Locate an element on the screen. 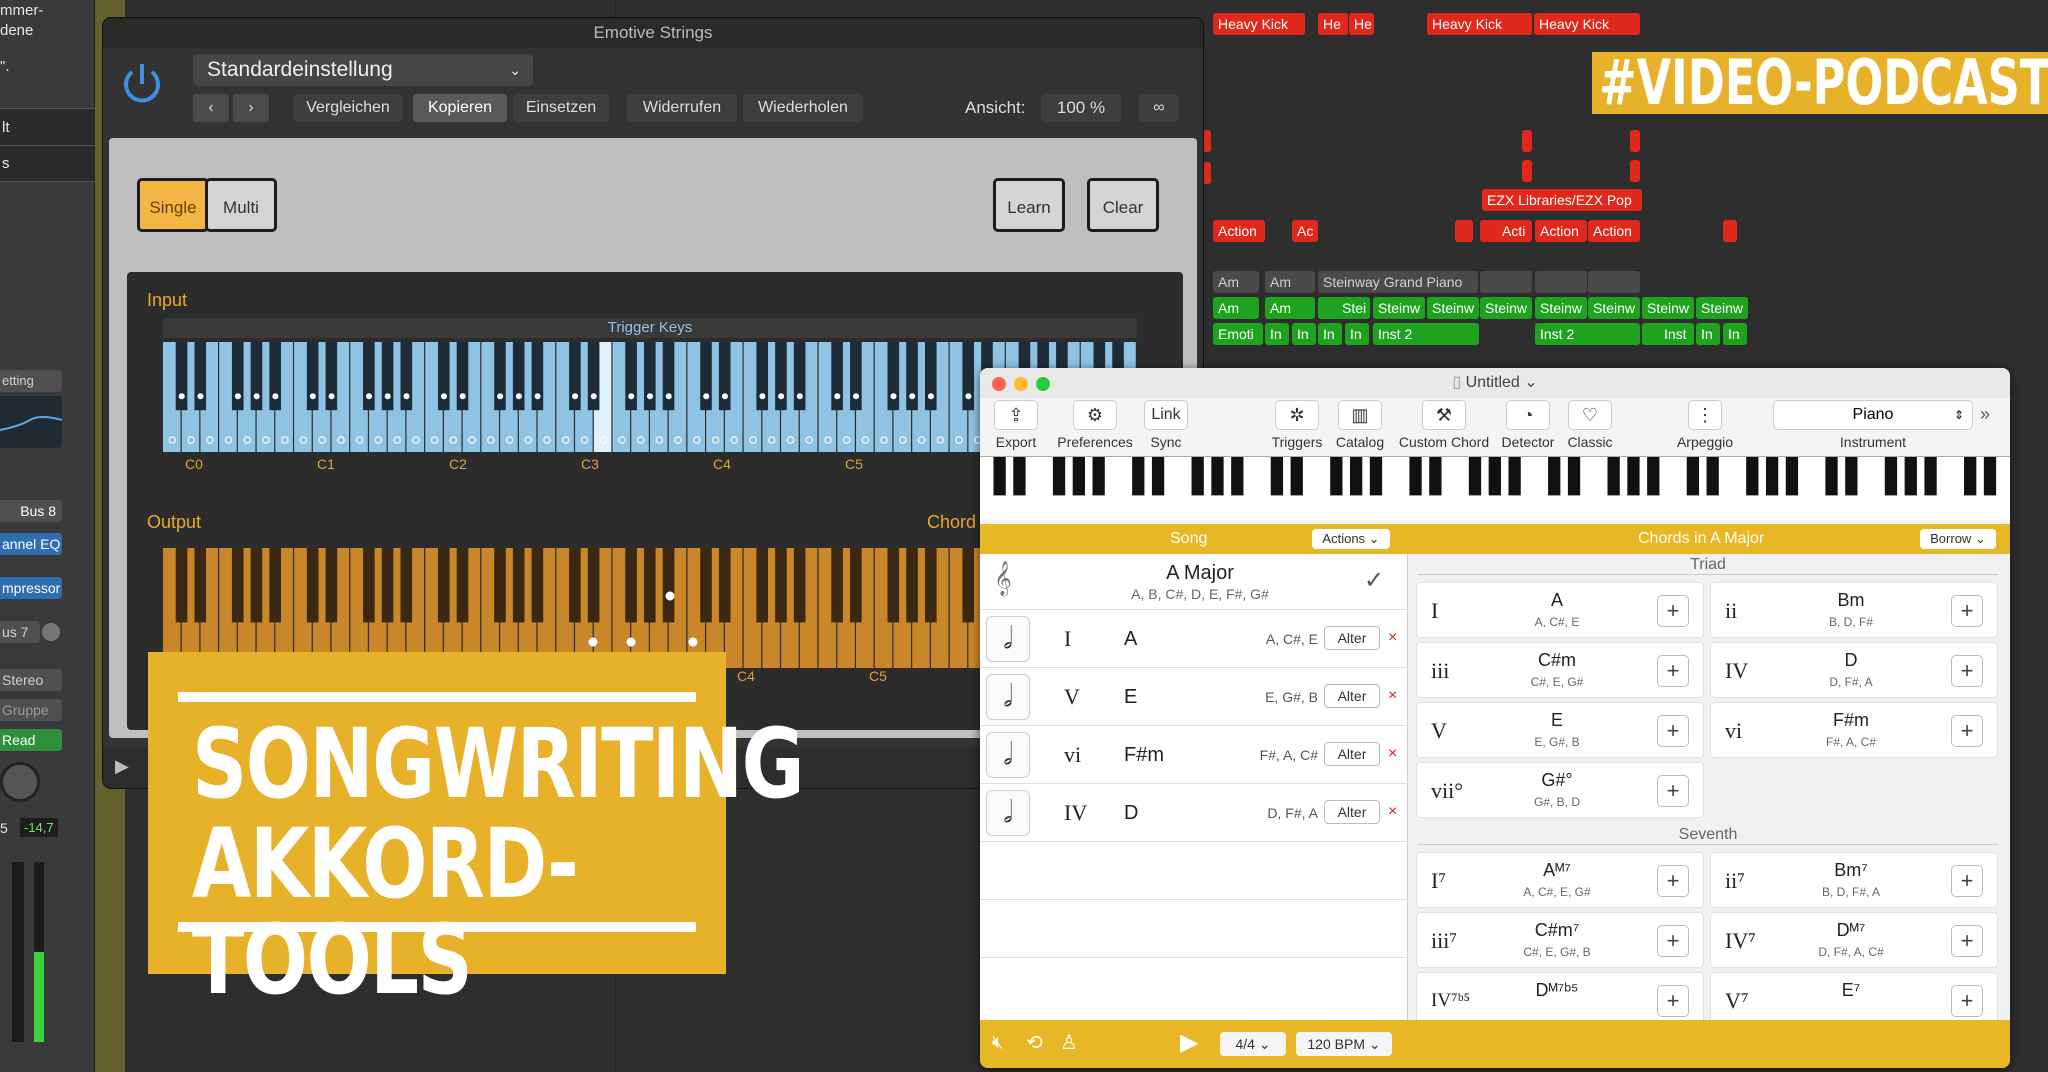 The width and height of the screenshot is (2048, 1072). undo-button: Widerrufen is located at coordinates (682, 108).